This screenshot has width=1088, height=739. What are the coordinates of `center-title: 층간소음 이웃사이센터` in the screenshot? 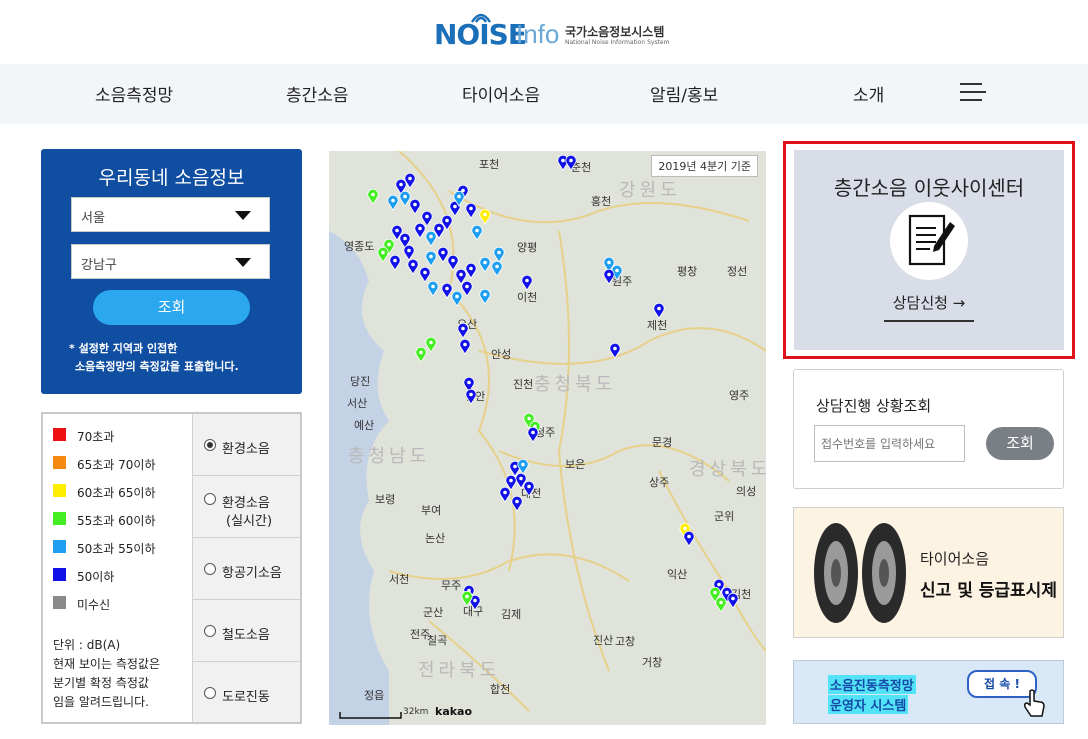 It's located at (929, 188).